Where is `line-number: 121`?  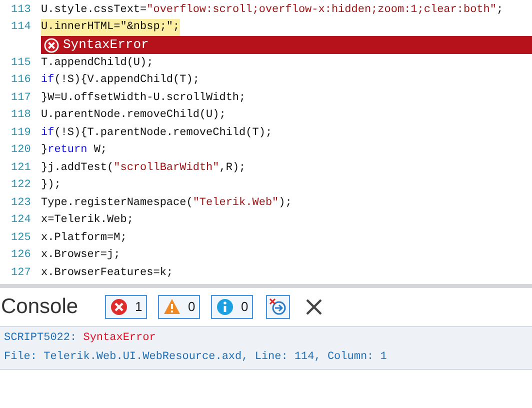 line-number: 121 is located at coordinates (21, 168).